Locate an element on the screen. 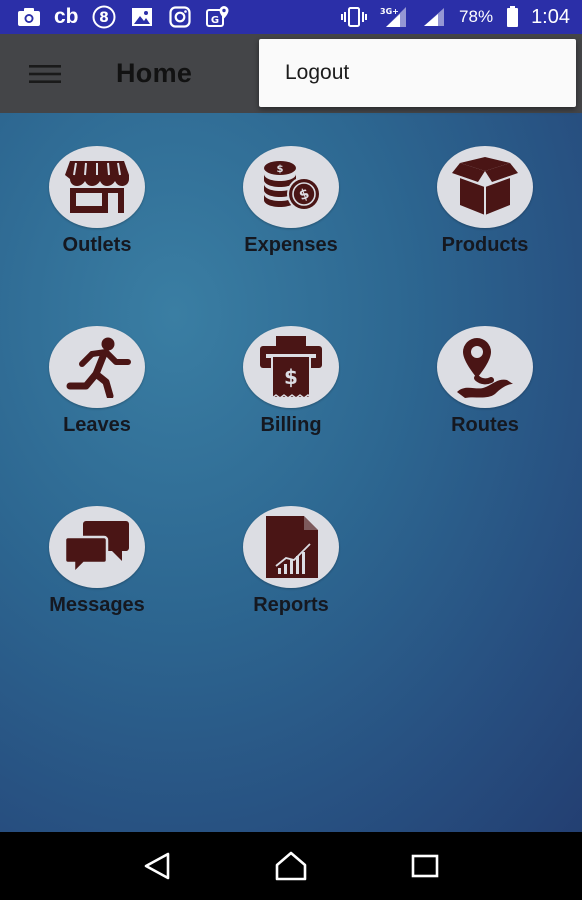 This screenshot has width=582, height=900. tile-messages: Messages is located at coordinates (97, 566).